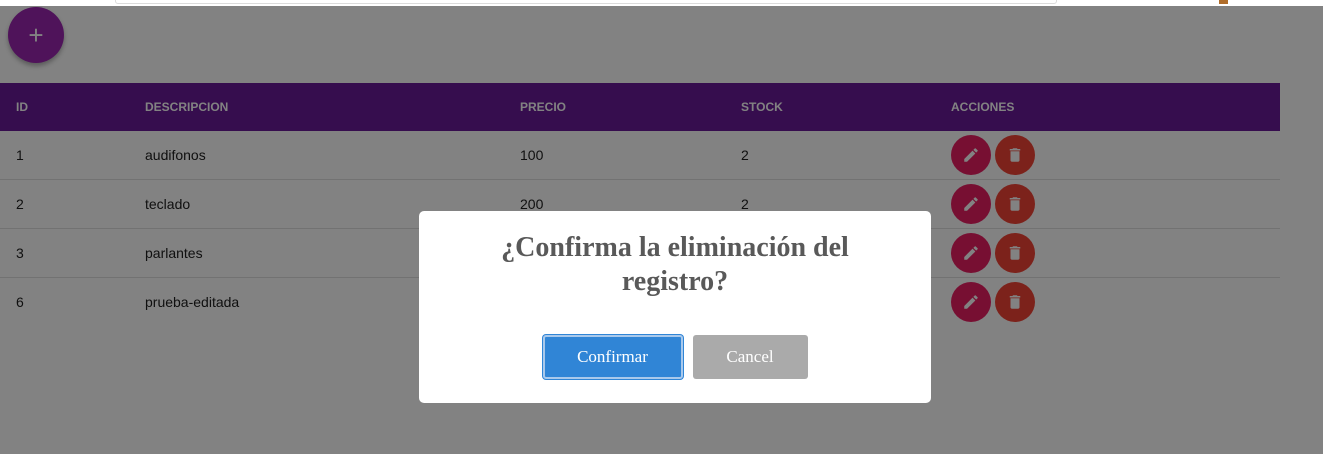 The width and height of the screenshot is (1323, 454). What do you see at coordinates (586, 2) in the screenshot?
I see `address-field` at bounding box center [586, 2].